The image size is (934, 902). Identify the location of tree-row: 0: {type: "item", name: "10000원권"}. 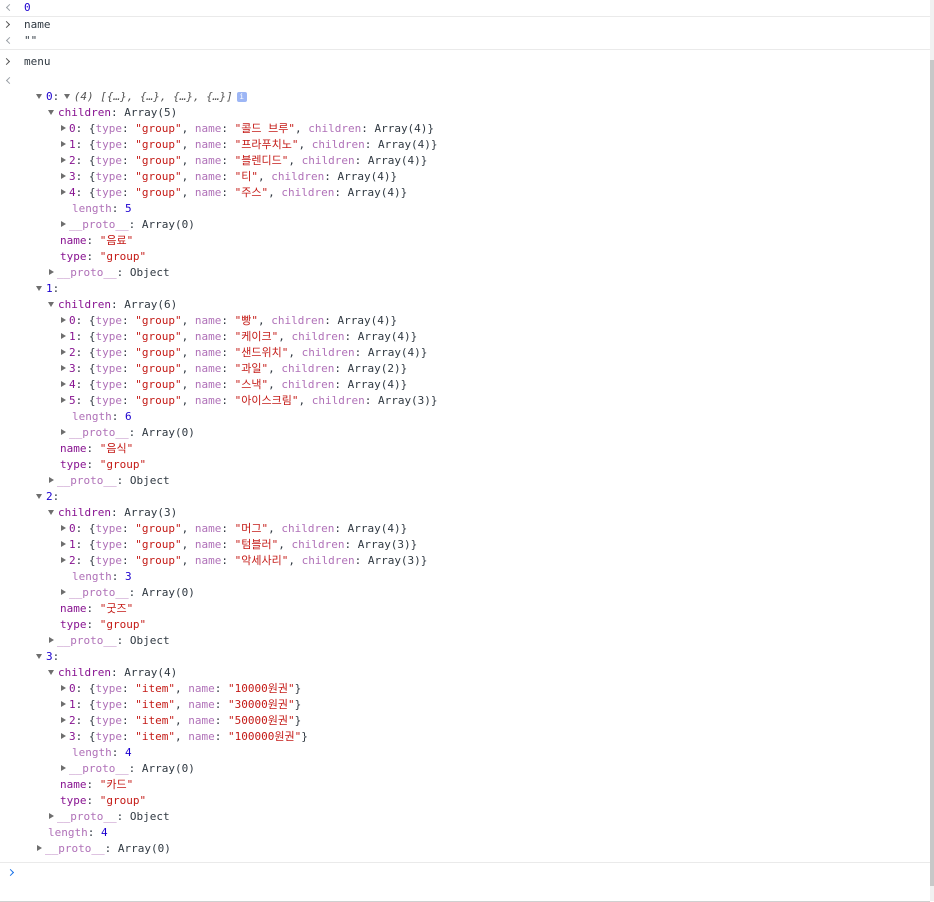
(465, 689).